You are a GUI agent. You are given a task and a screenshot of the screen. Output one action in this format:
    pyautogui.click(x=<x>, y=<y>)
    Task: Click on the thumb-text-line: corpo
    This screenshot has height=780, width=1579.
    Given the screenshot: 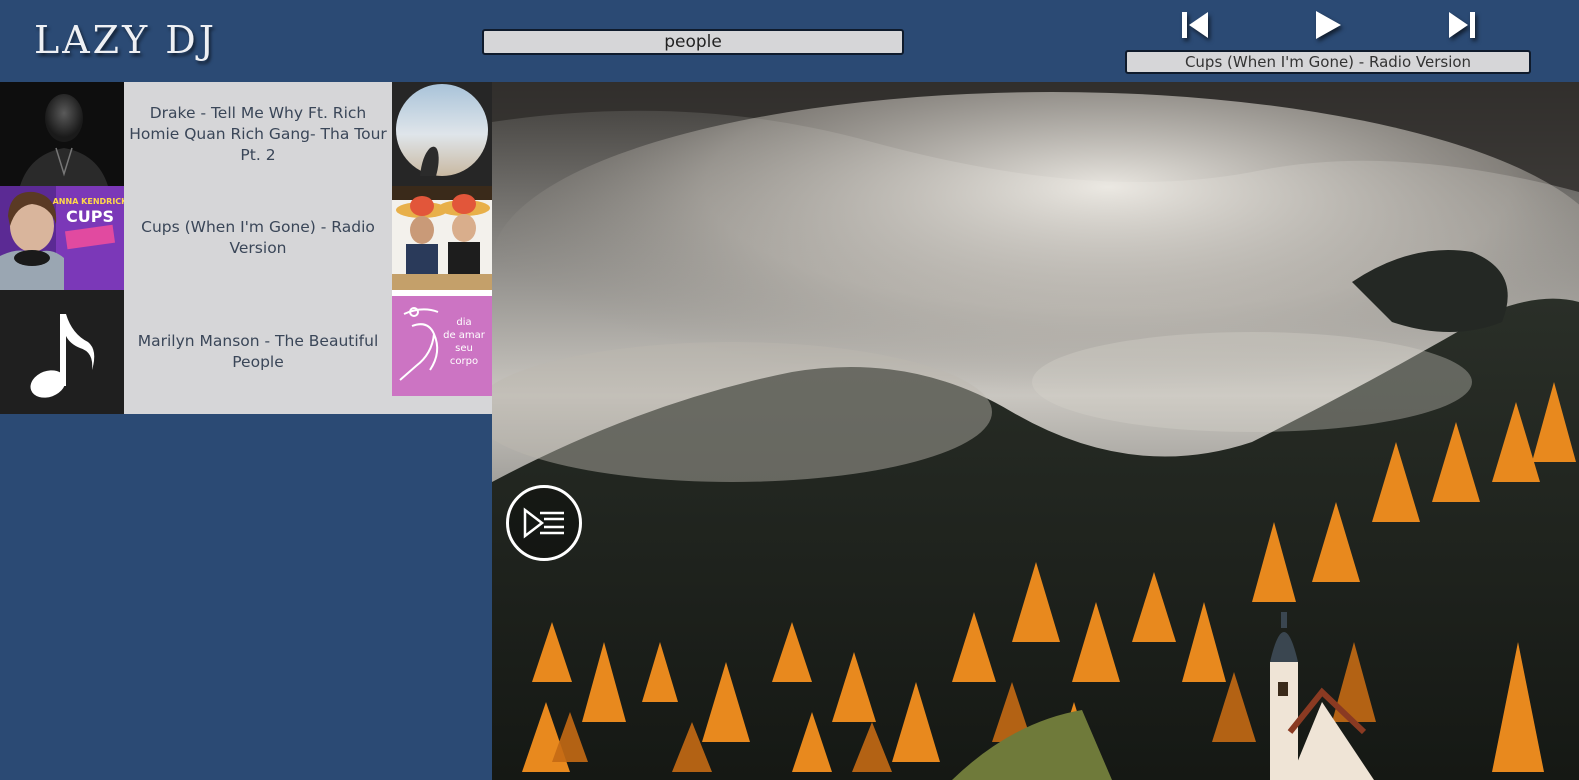 What is the action you would take?
    pyautogui.click(x=464, y=361)
    